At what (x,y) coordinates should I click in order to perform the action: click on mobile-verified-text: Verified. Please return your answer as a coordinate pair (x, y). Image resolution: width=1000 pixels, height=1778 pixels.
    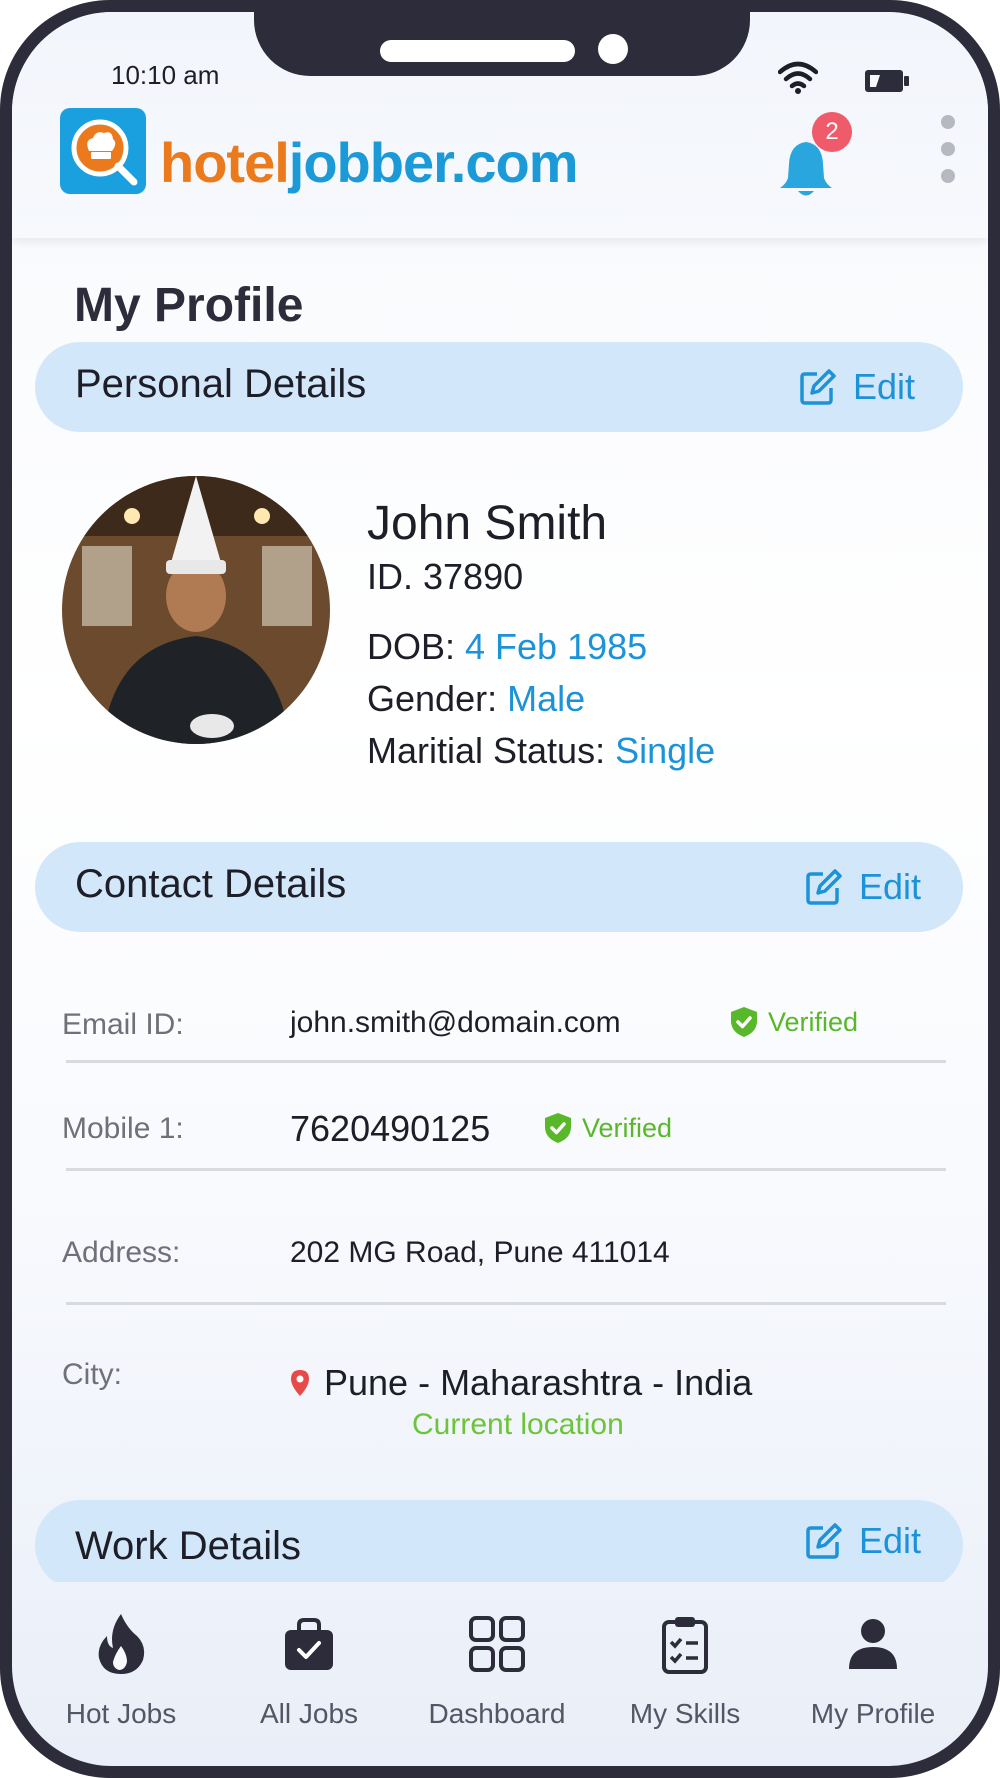
    Looking at the image, I should click on (627, 1127).